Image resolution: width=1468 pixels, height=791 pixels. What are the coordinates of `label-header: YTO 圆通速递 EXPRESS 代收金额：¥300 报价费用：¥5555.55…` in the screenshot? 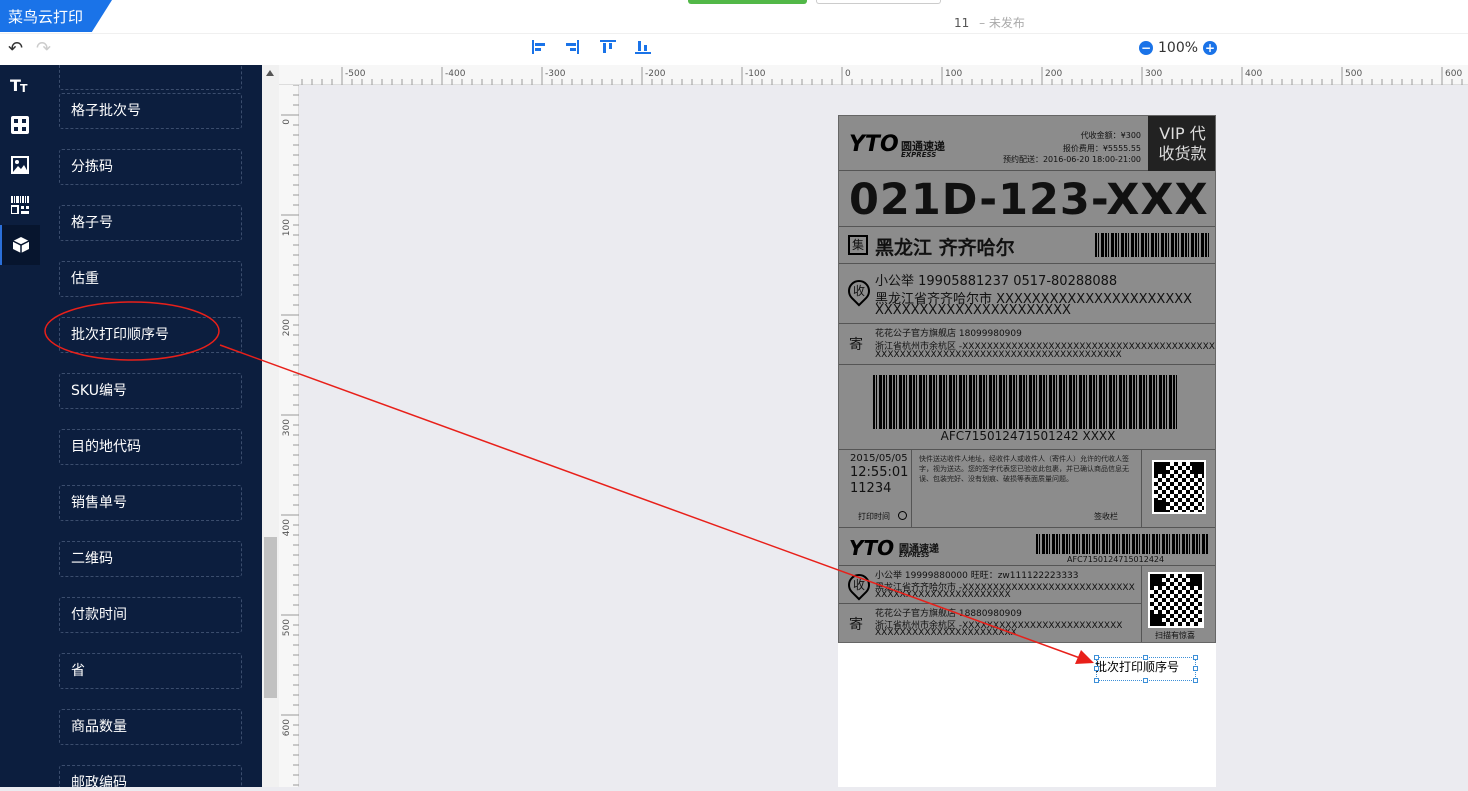 It's located at (1027, 143).